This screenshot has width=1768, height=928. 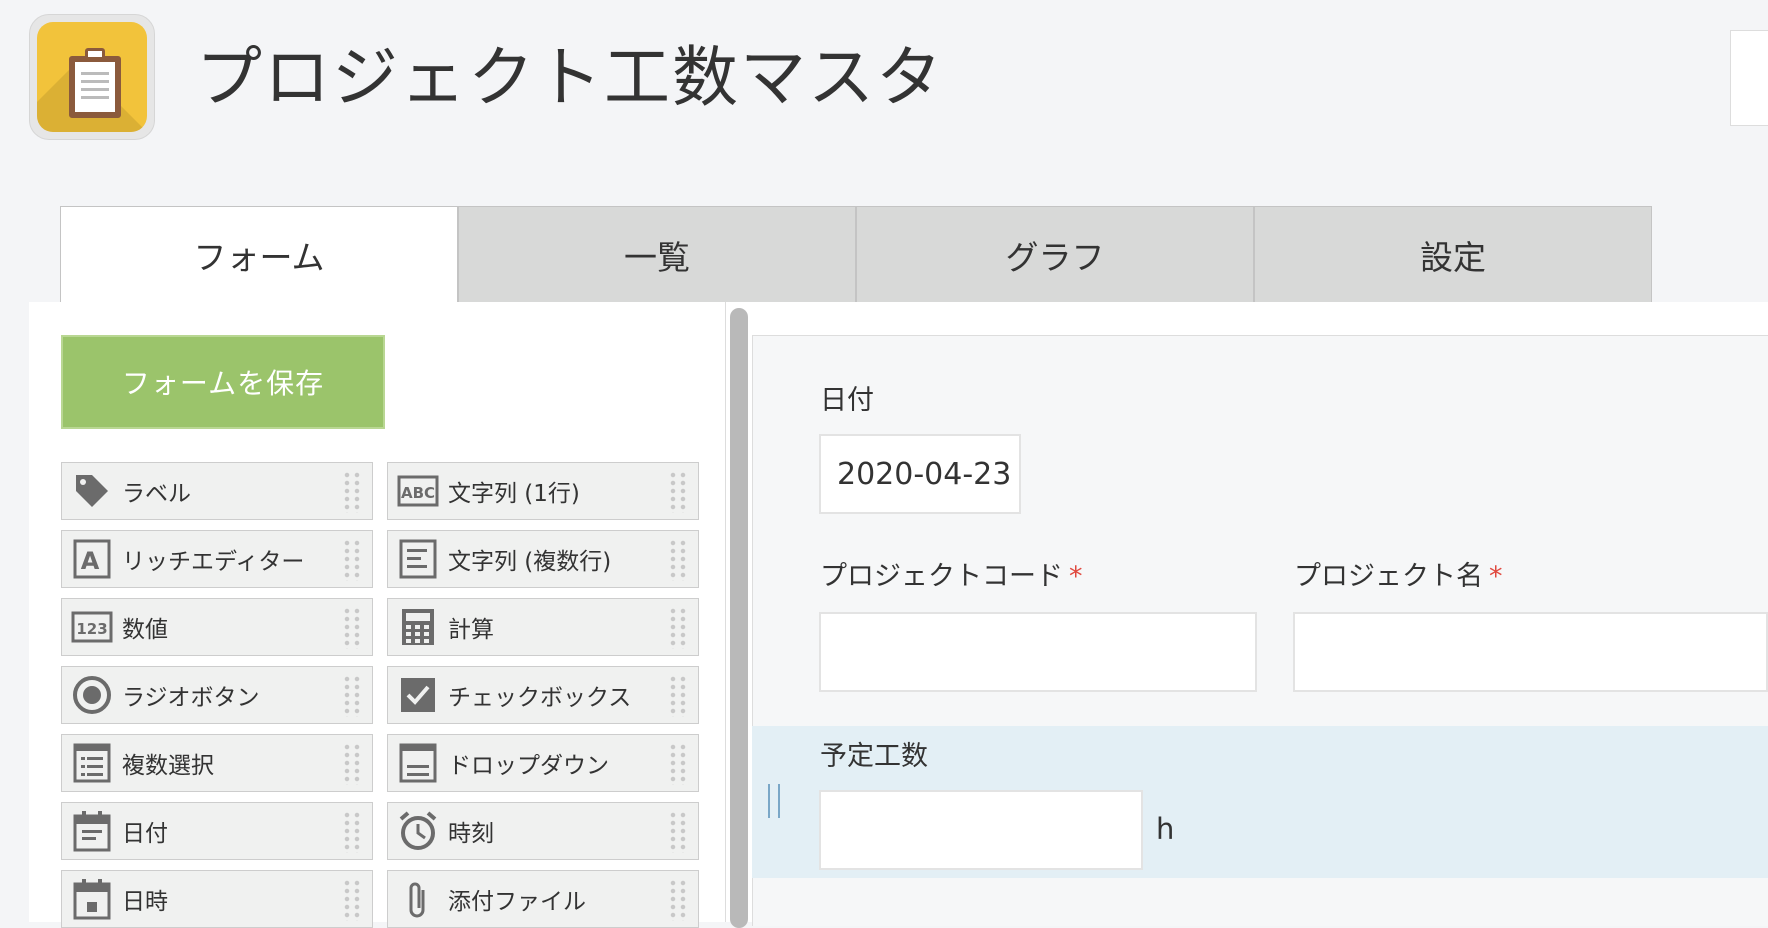 What do you see at coordinates (1453, 254) in the screenshot?
I see `tab-settings: 設定` at bounding box center [1453, 254].